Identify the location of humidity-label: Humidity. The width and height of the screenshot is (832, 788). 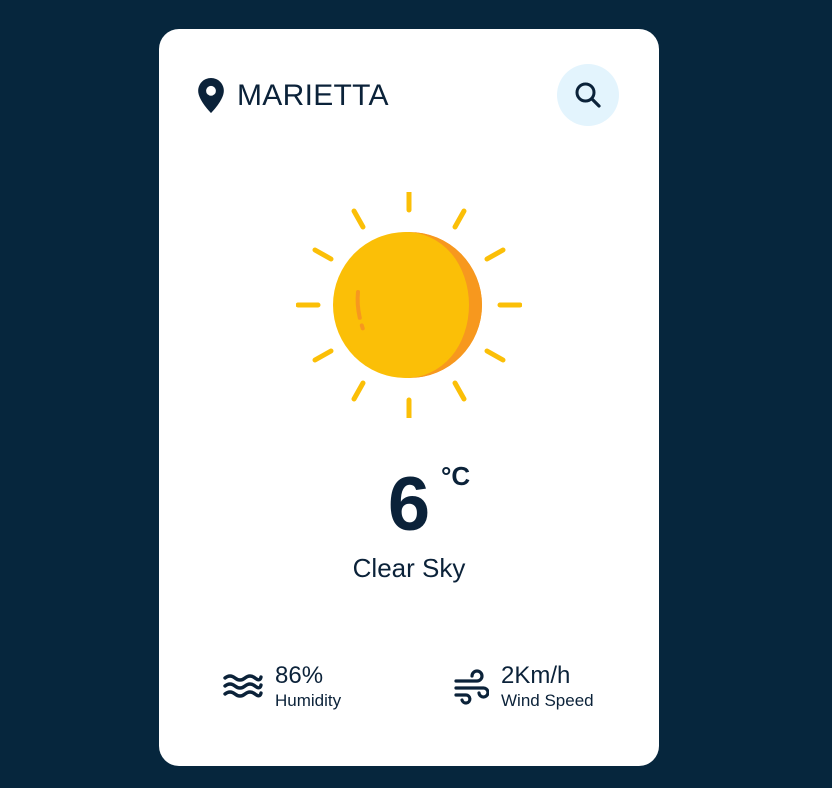
(308, 700).